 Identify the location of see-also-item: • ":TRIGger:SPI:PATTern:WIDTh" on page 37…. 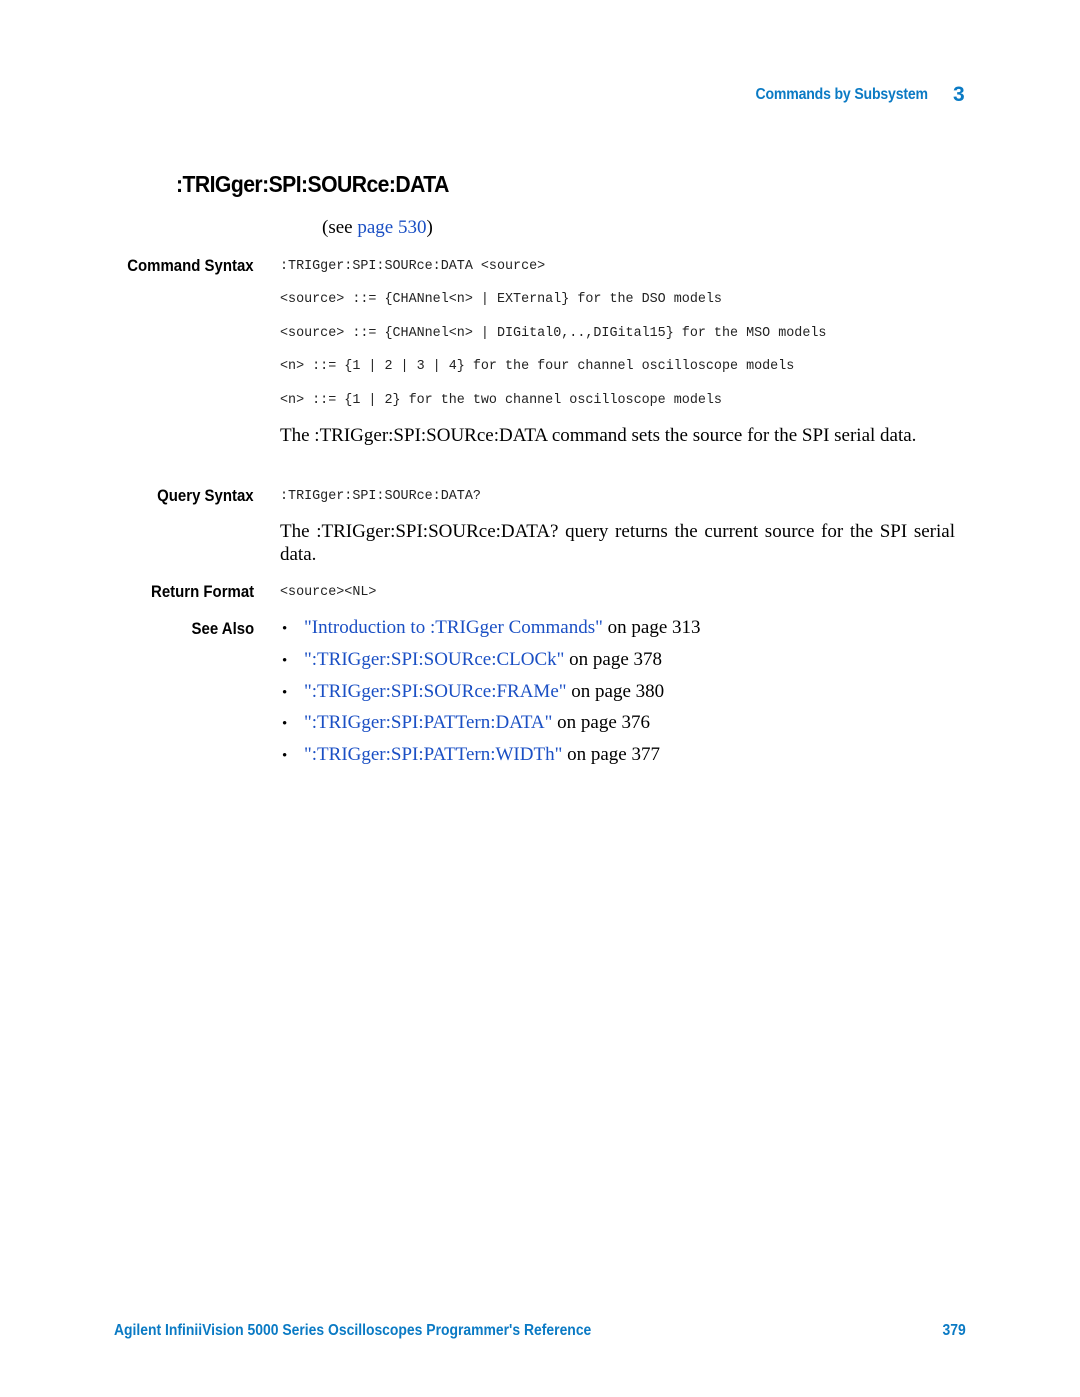
(491, 759).